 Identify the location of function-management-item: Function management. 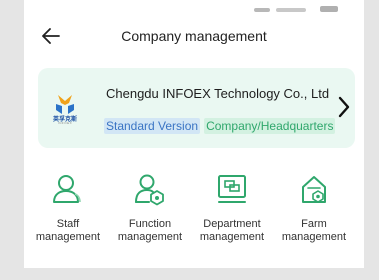
(150, 212).